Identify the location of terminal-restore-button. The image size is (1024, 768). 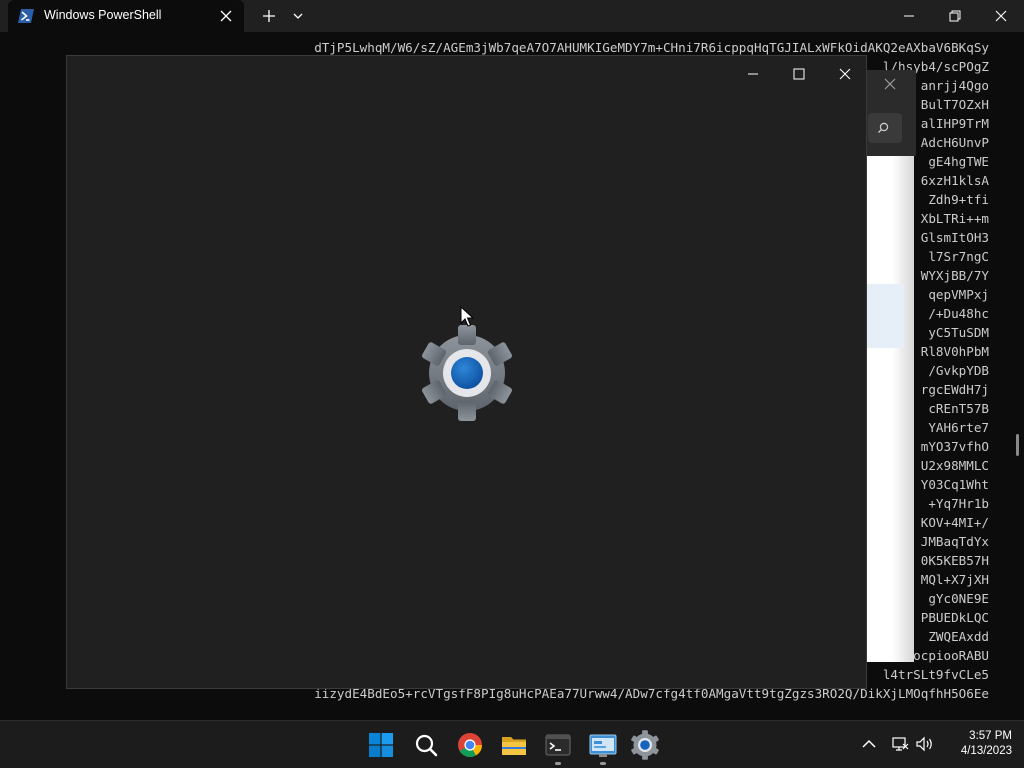
(955, 16).